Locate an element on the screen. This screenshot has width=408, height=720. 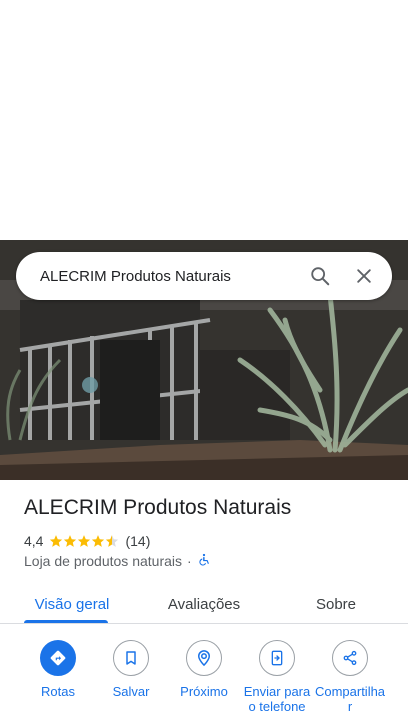
category-row: Loja de produtos naturais · is located at coordinates (117, 561).